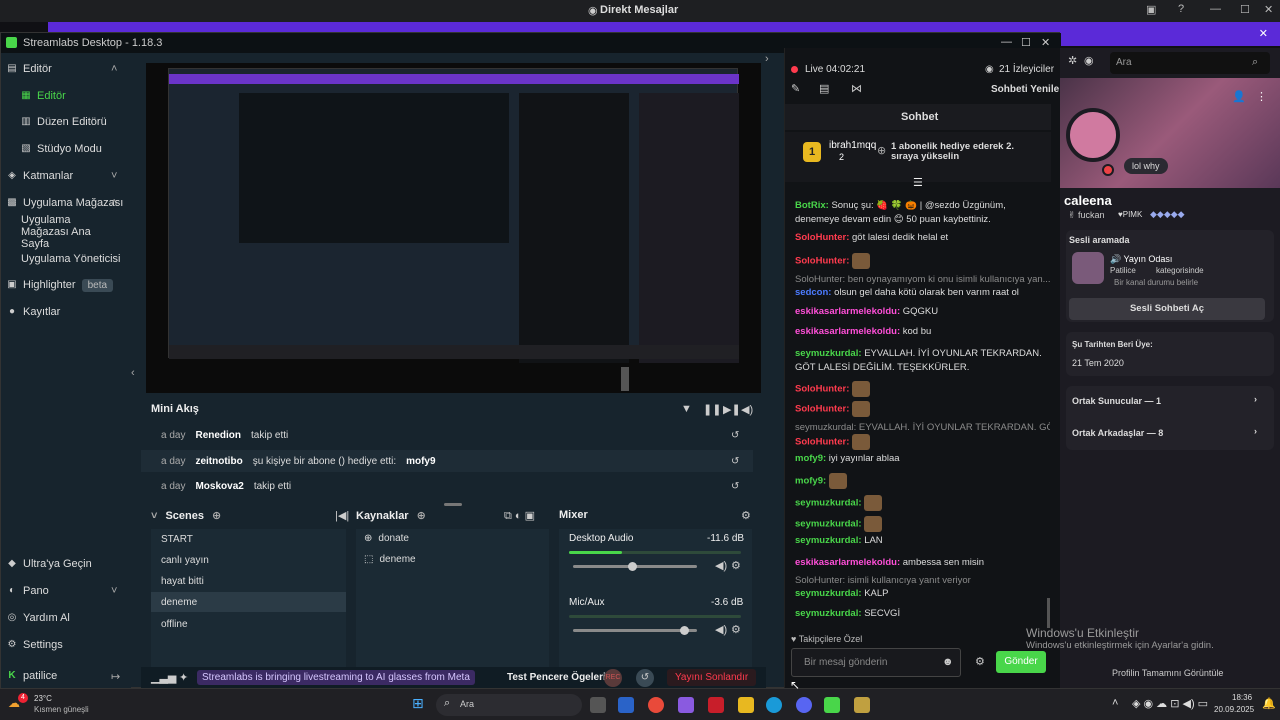 The height and width of the screenshot is (720, 1280). What do you see at coordinates (712, 409) in the screenshot?
I see `pause-icon: ❚❚` at bounding box center [712, 409].